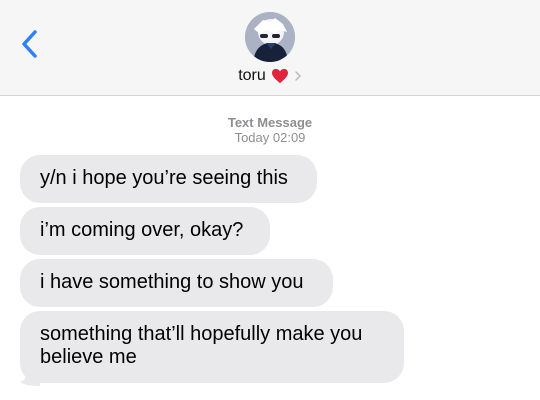 This screenshot has width=540, height=400. I want to click on contact-avatar, so click(270, 37).